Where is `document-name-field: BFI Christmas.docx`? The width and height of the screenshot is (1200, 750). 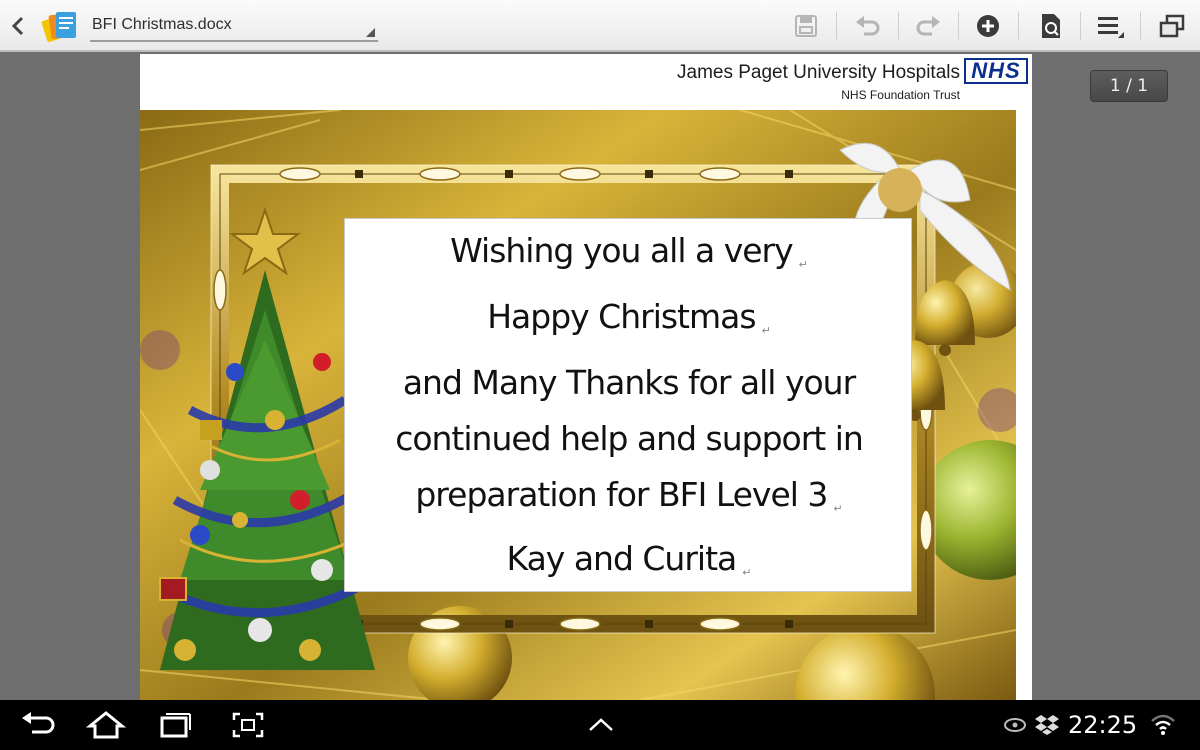
document-name-field: BFI Christmas.docx is located at coordinates (234, 26).